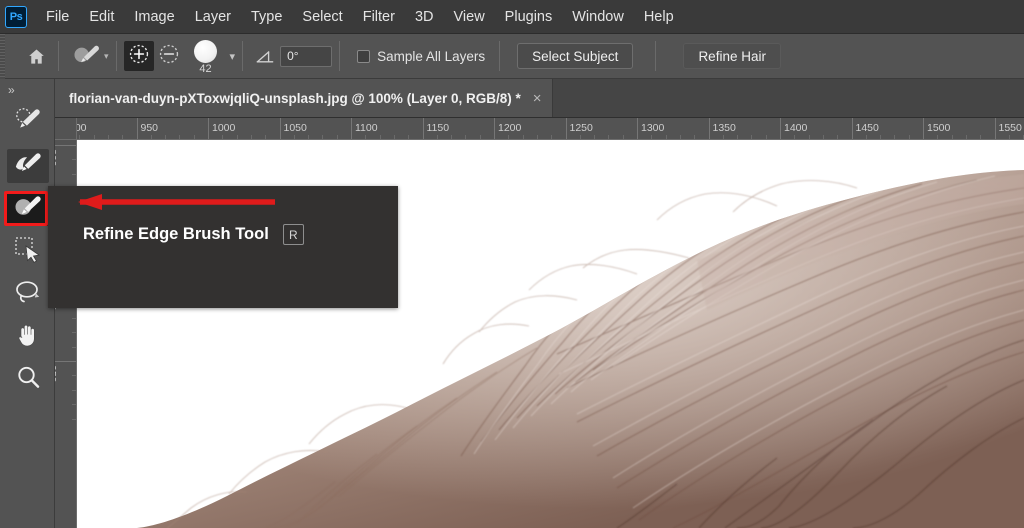 This screenshot has height=528, width=1024. I want to click on brush-angle-input: 0°, so click(306, 56).